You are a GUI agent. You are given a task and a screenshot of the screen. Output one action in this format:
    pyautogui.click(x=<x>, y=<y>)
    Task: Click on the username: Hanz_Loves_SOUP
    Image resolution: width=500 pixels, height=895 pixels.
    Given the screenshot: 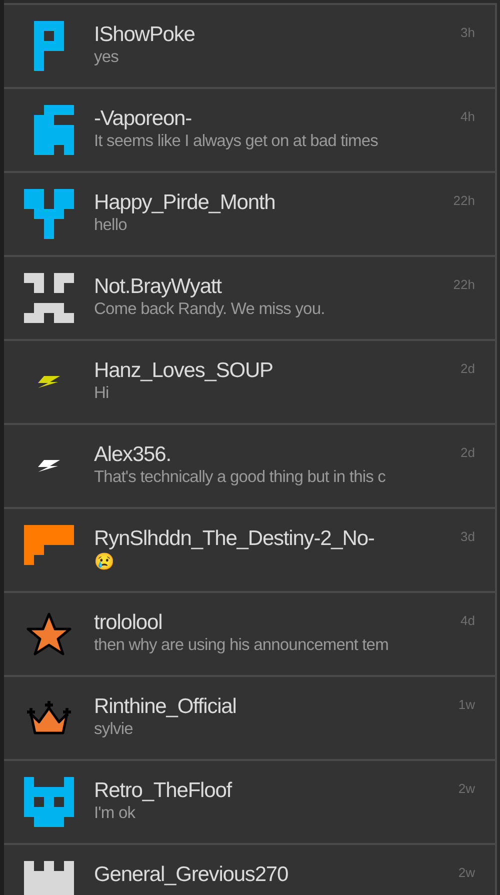 What is the action you would take?
    pyautogui.click(x=183, y=371)
    